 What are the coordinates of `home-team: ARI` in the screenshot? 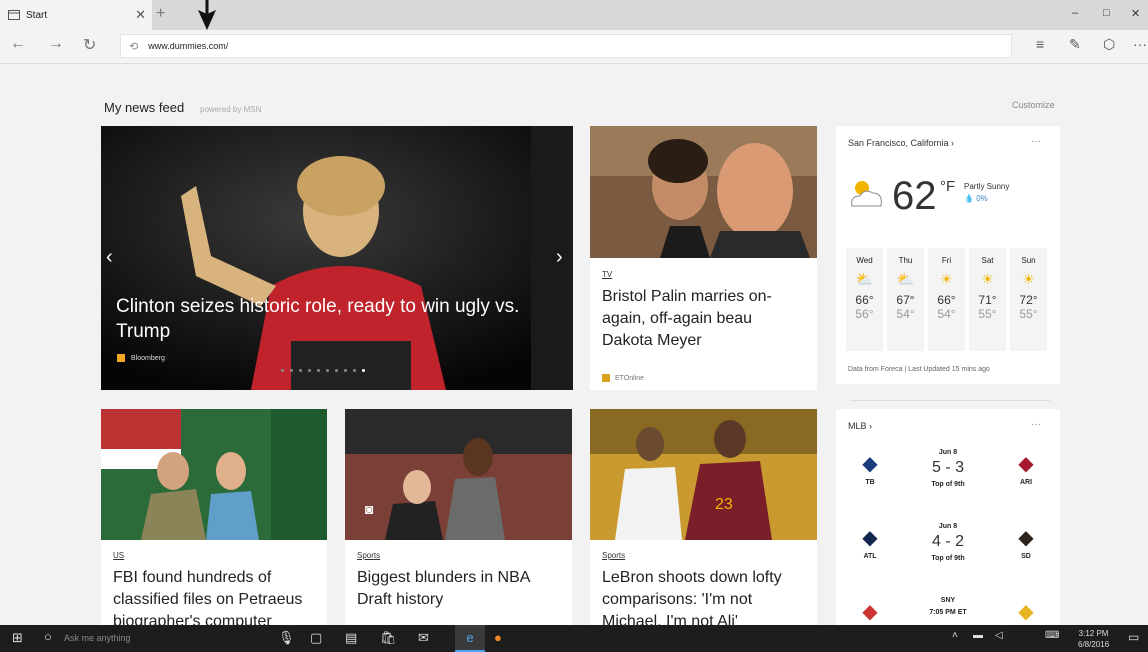 It's located at (1026, 482).